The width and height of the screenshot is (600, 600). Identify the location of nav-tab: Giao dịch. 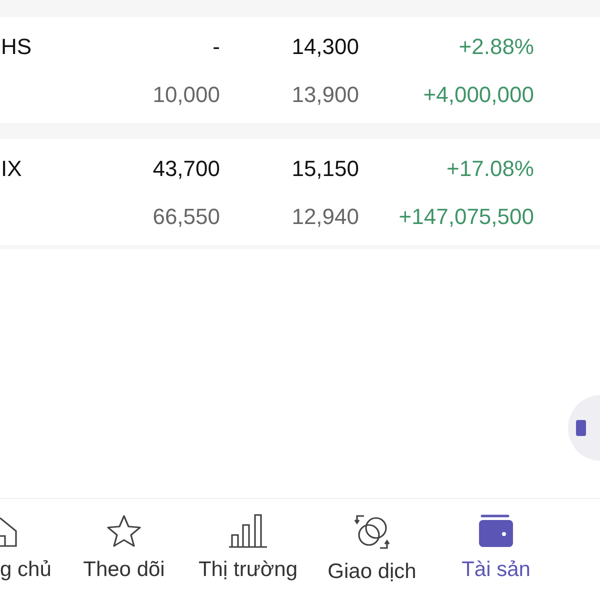
(372, 549).